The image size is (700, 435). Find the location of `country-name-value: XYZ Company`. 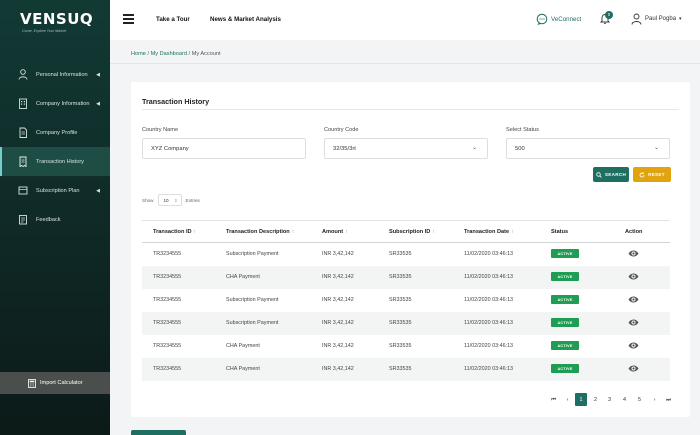

country-name-value: XYZ Company is located at coordinates (170, 148).